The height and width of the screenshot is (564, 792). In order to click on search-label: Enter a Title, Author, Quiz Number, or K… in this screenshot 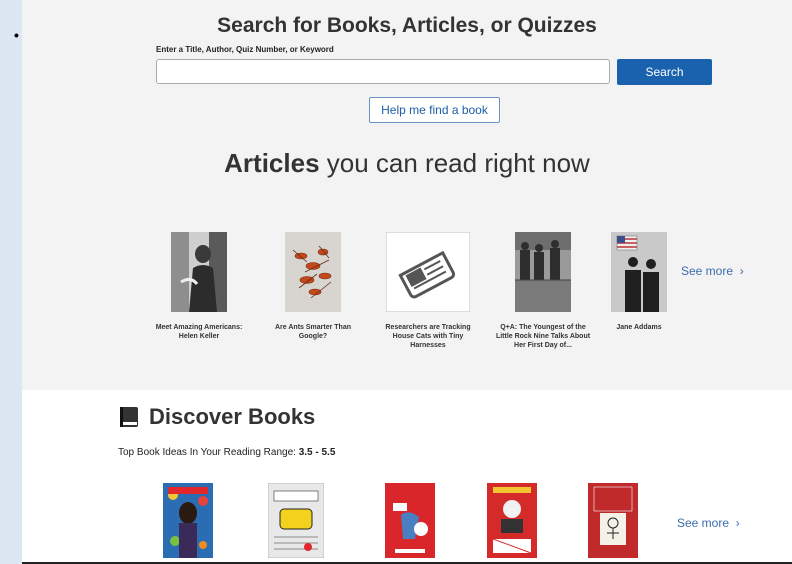, I will do `click(245, 49)`.